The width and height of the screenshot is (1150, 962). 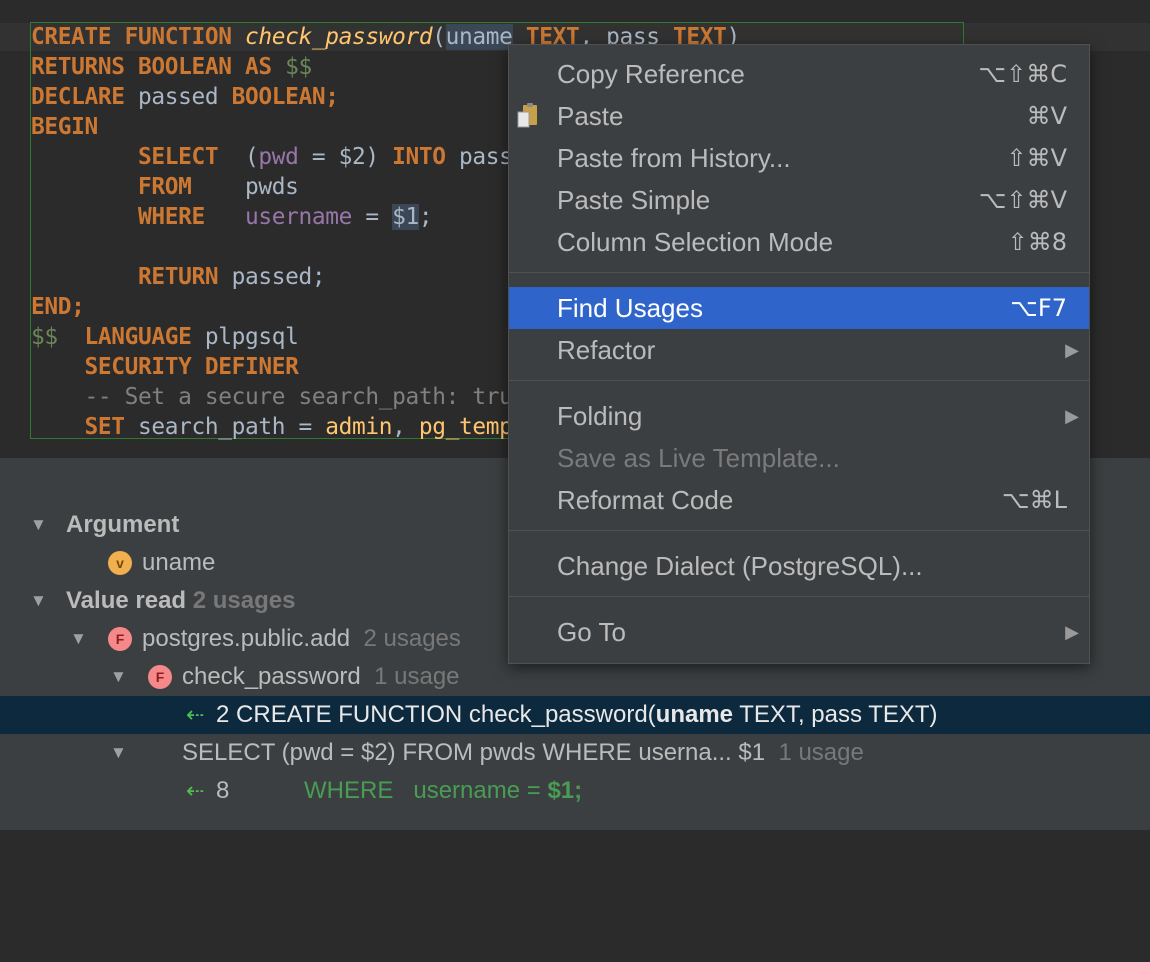 I want to click on menu-item-find-usages: Find Usages ⌥F7, so click(x=799, y=308).